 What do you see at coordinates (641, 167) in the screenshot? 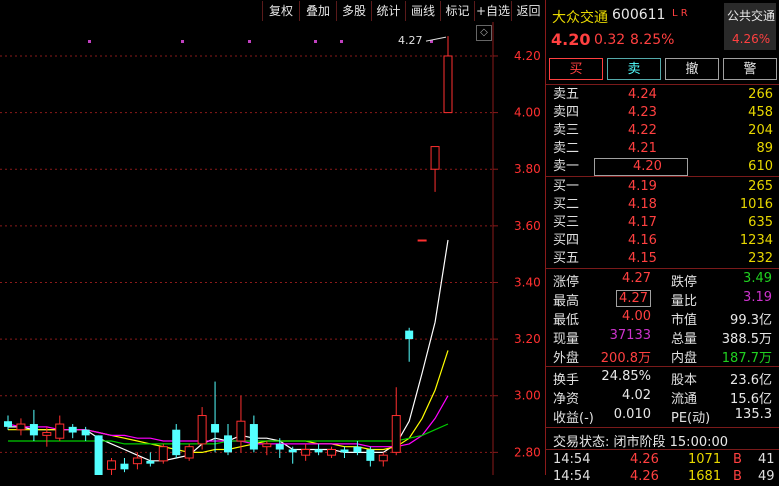
I see `ask-row-1-price: 4.20` at bounding box center [641, 167].